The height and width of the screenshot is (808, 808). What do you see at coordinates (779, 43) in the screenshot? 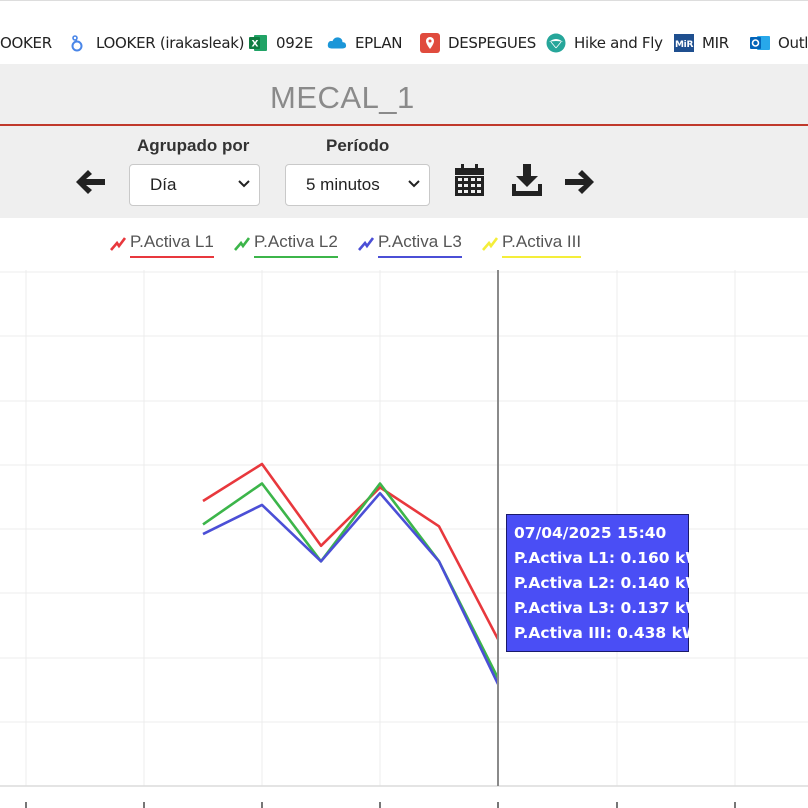
I see `bookmark-outlook: Outl` at bounding box center [779, 43].